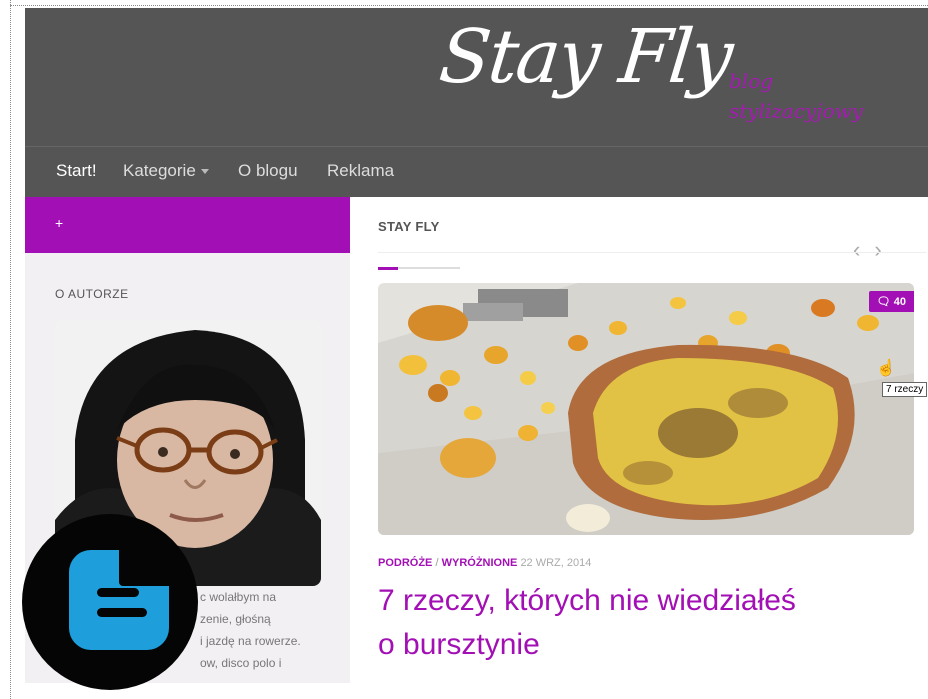 This screenshot has width=928, height=699. I want to click on blogger-notch, so click(144, 568).